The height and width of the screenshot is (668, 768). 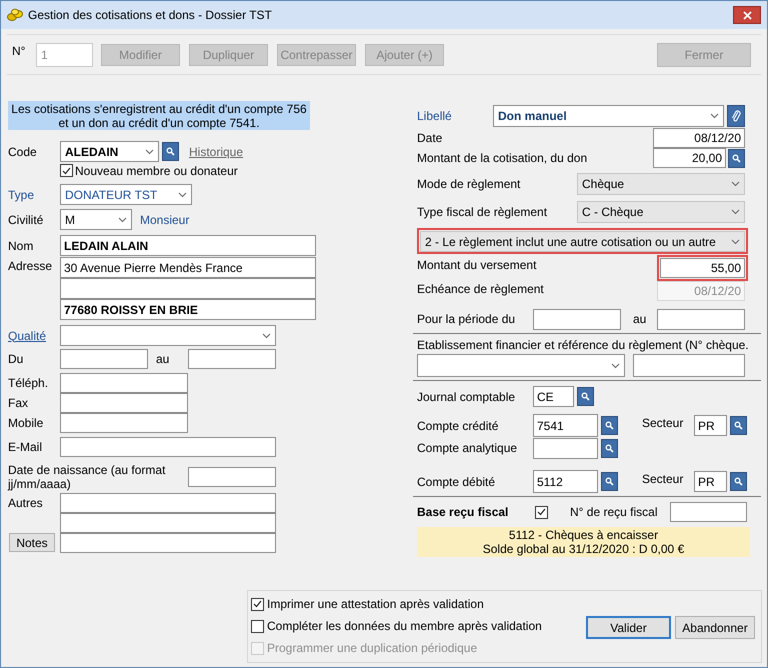 What do you see at coordinates (23, 152) in the screenshot?
I see `field-label: Code` at bounding box center [23, 152].